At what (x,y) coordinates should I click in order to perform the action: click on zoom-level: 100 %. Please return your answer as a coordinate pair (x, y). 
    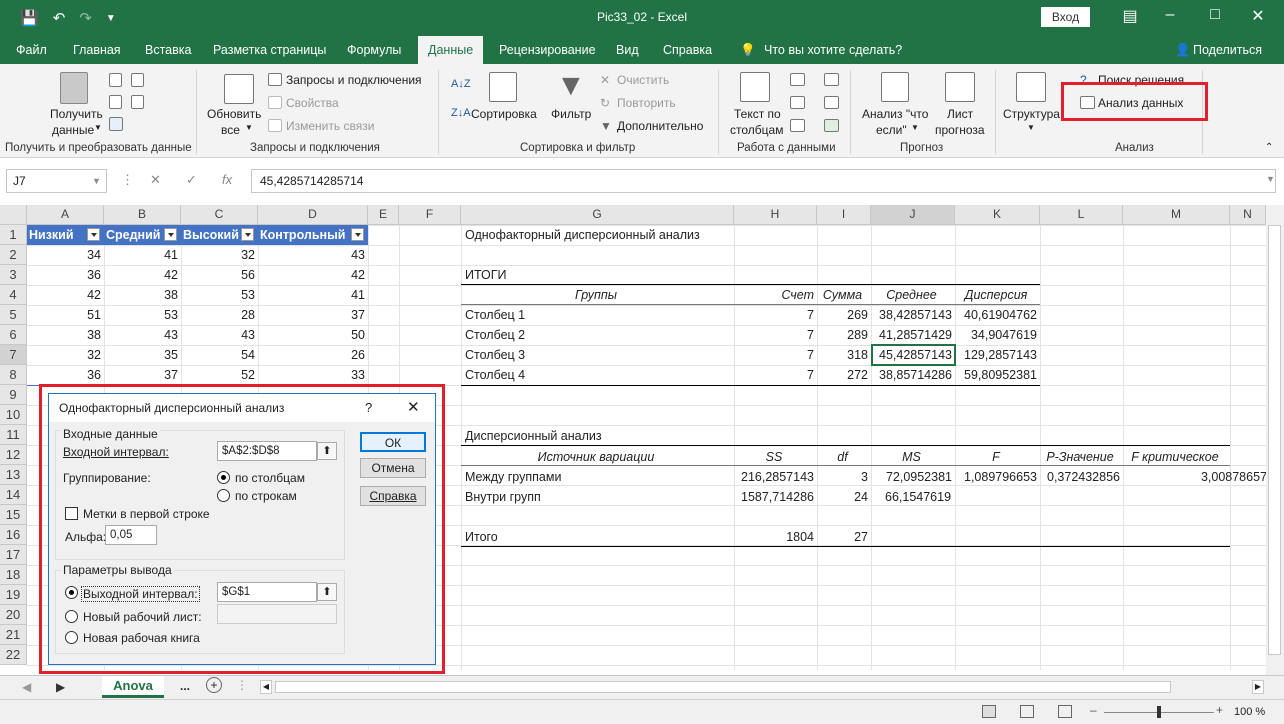
    Looking at the image, I should click on (1249, 712).